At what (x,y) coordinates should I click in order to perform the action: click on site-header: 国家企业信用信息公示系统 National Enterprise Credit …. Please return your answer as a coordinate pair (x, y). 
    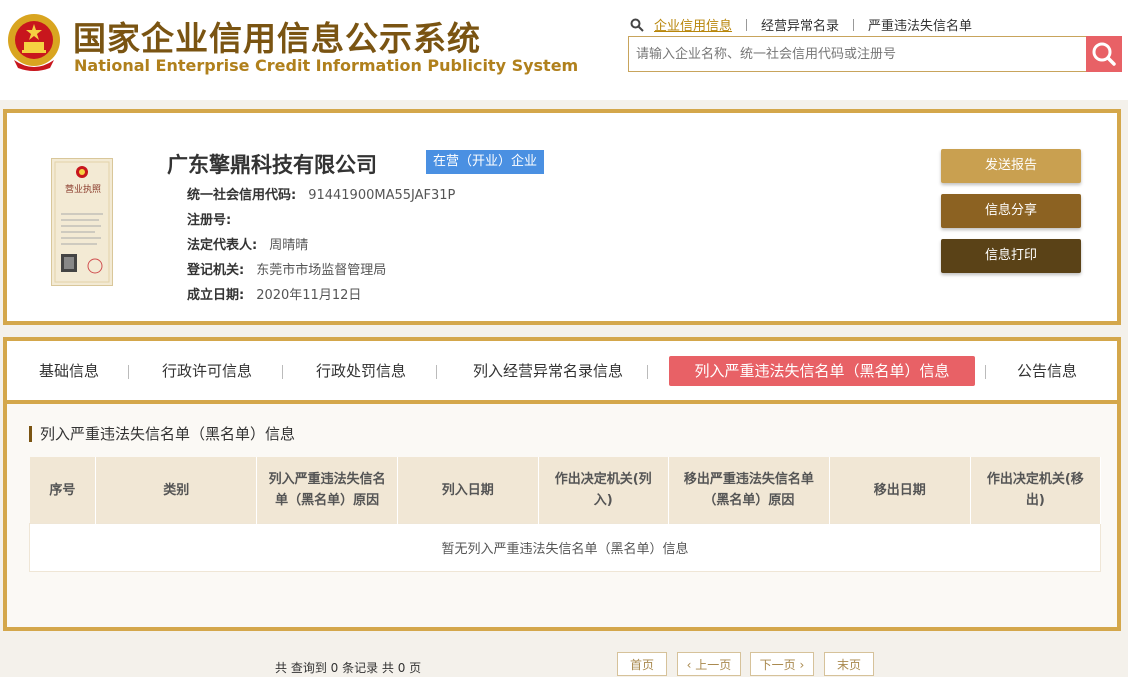
    Looking at the image, I should click on (564, 50).